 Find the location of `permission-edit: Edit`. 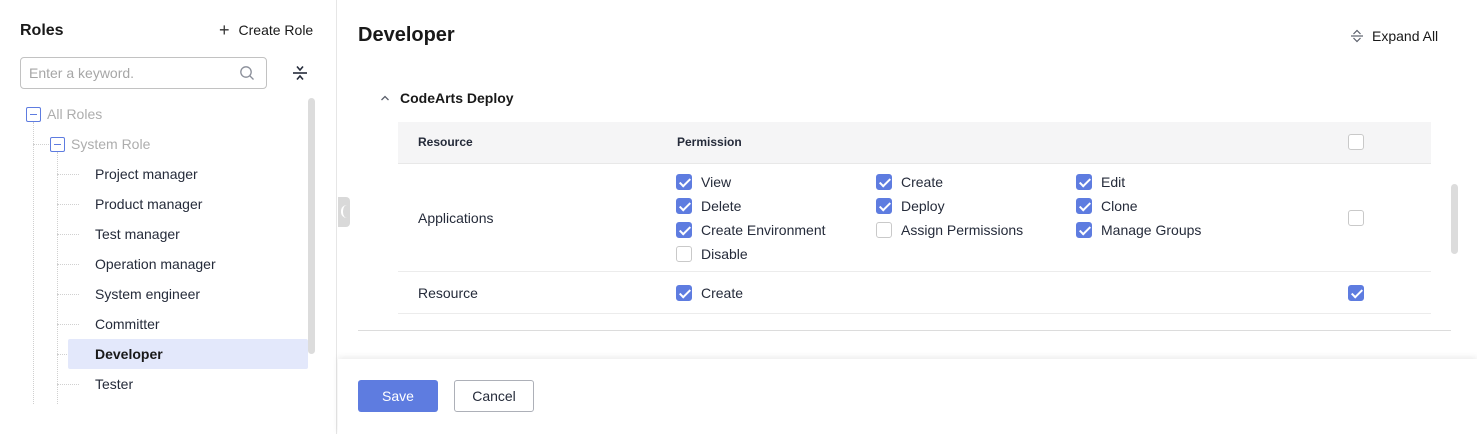

permission-edit: Edit is located at coordinates (1100, 182).